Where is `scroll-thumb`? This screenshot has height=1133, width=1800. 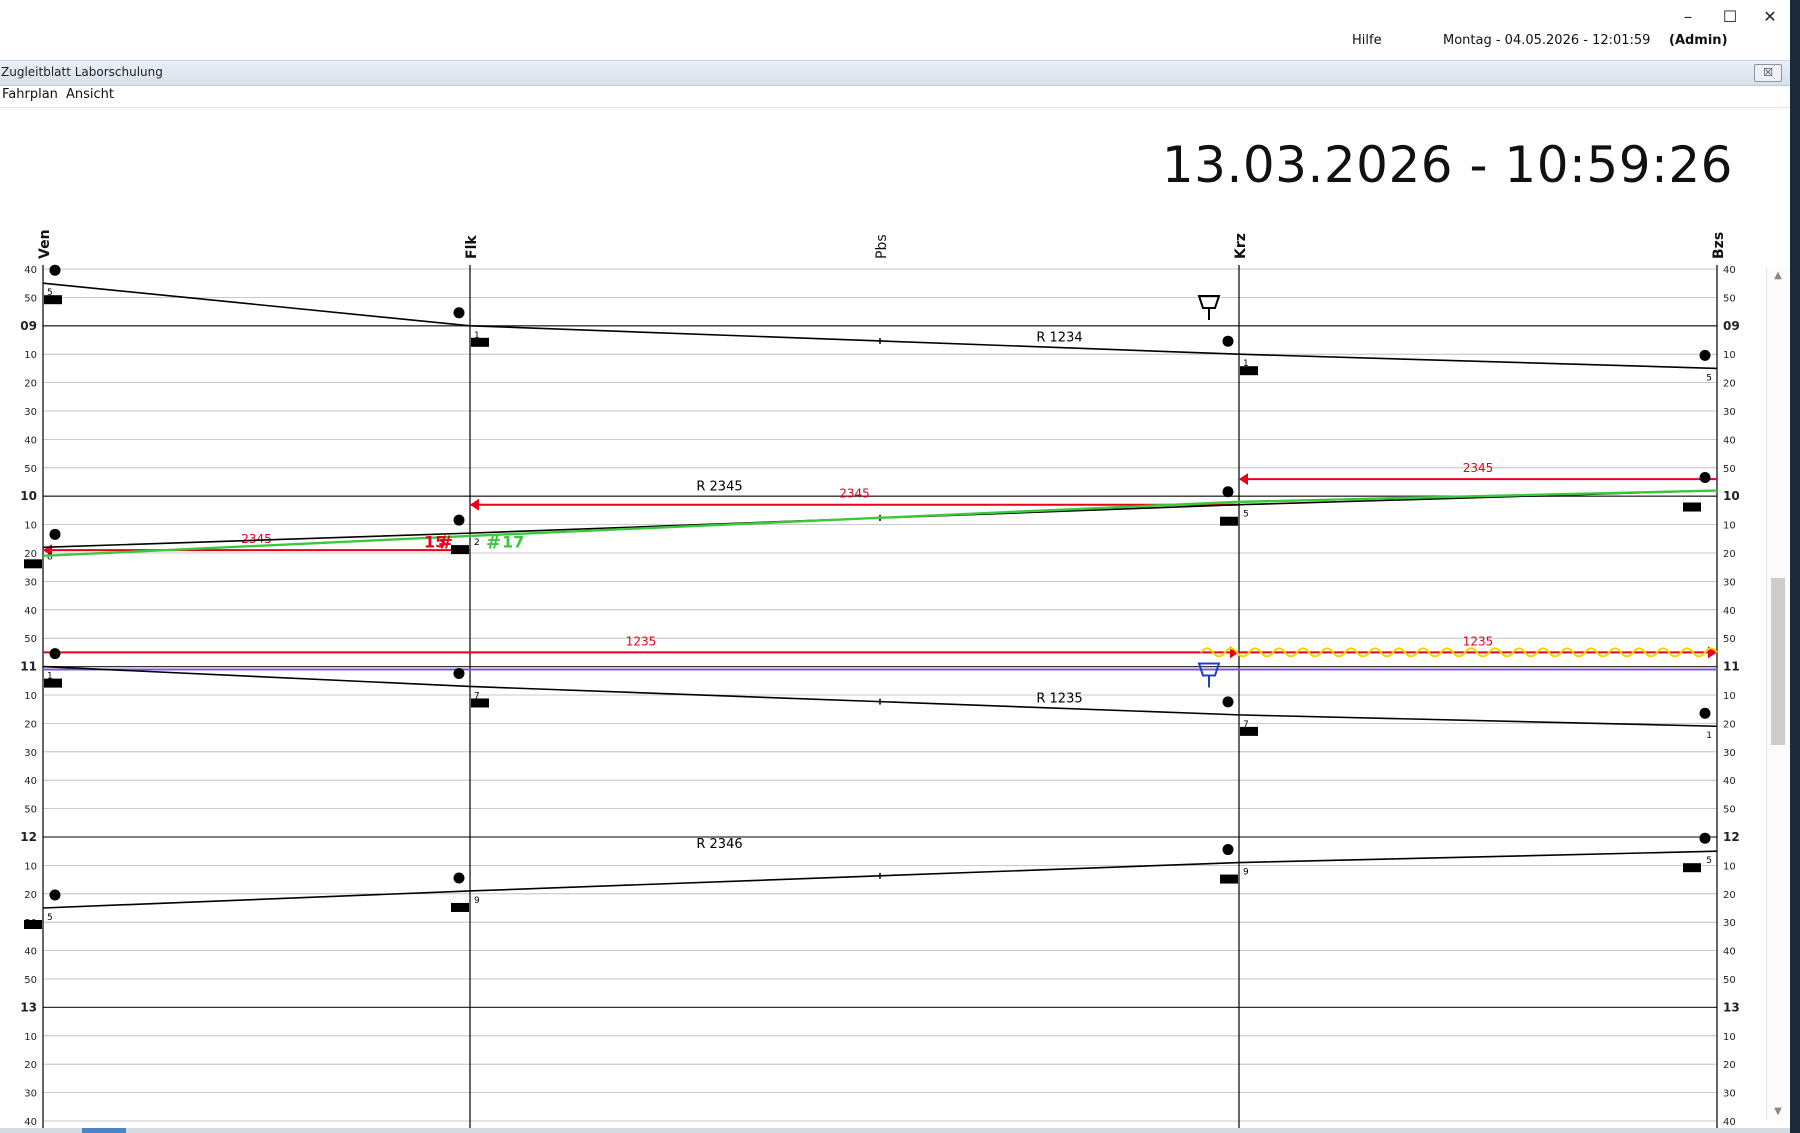 scroll-thumb is located at coordinates (1778, 661).